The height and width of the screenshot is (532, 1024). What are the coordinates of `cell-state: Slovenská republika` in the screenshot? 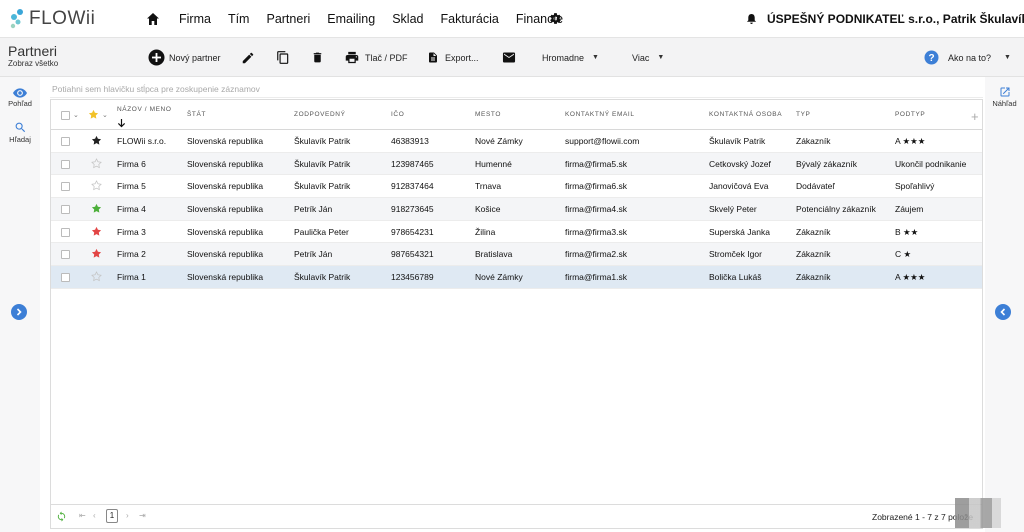 It's located at (225, 277).